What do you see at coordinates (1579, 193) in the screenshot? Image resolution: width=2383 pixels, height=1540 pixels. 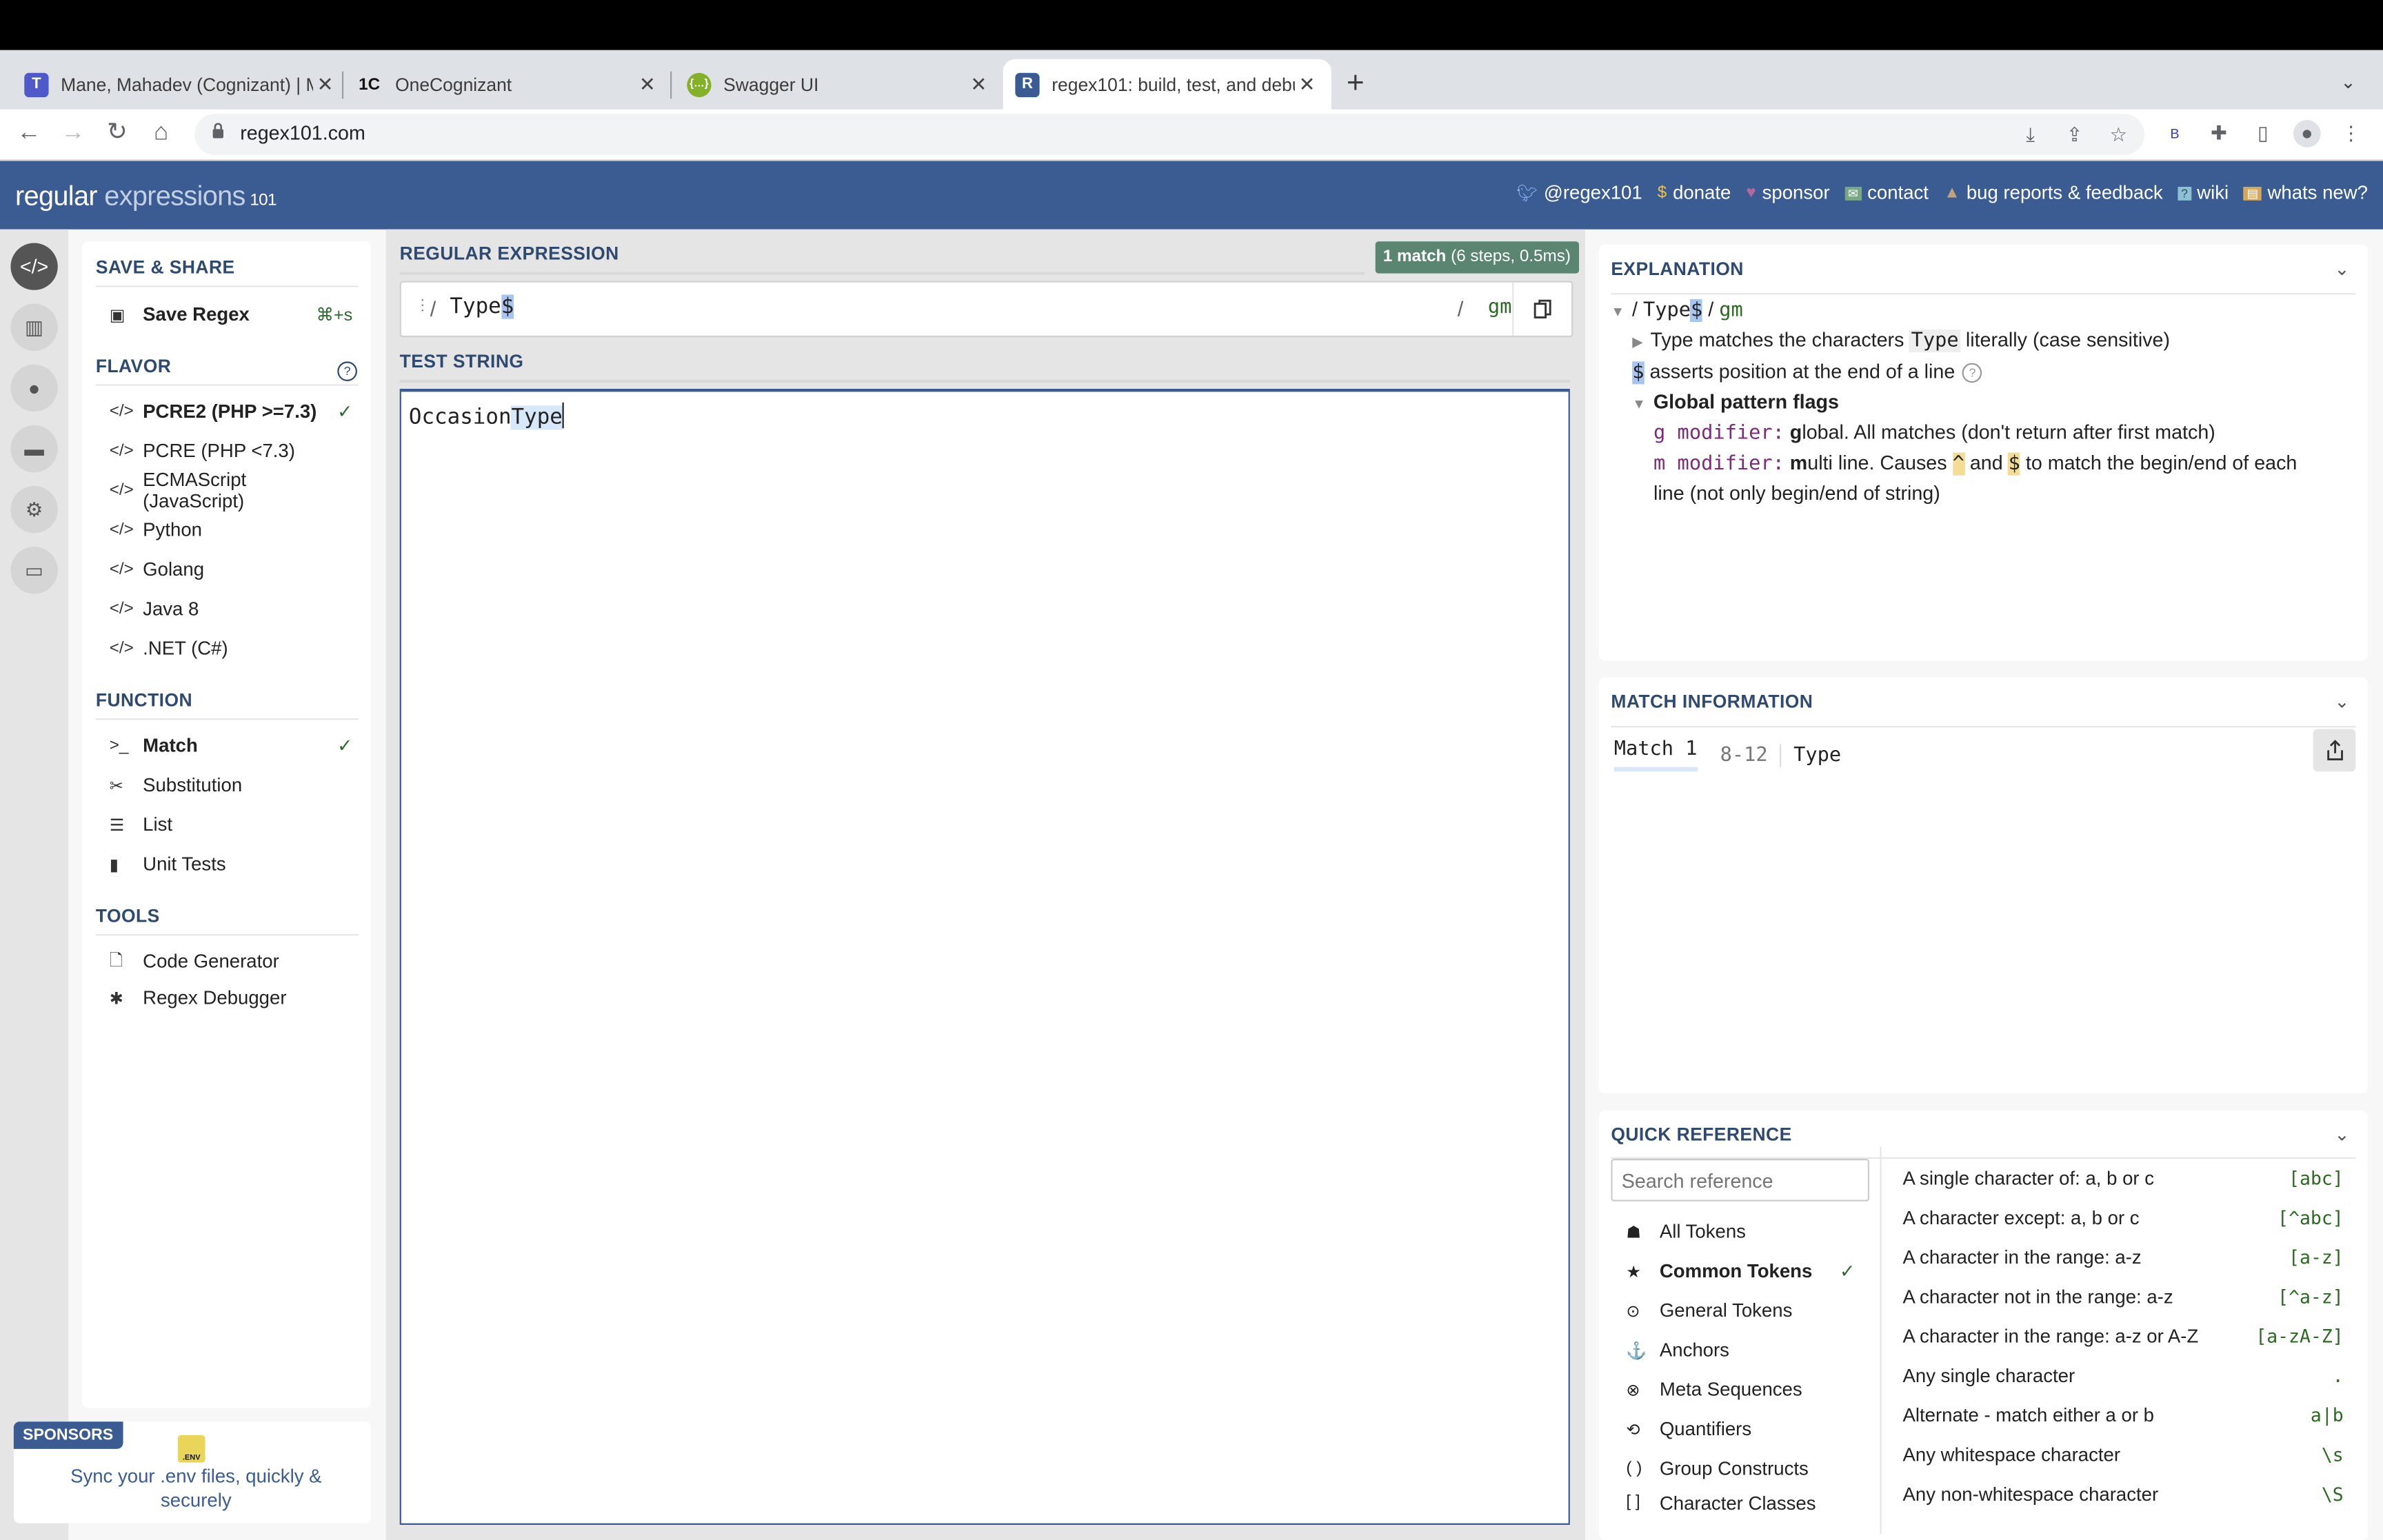 I see `twitter-link: 🐦︎ @regex101` at bounding box center [1579, 193].